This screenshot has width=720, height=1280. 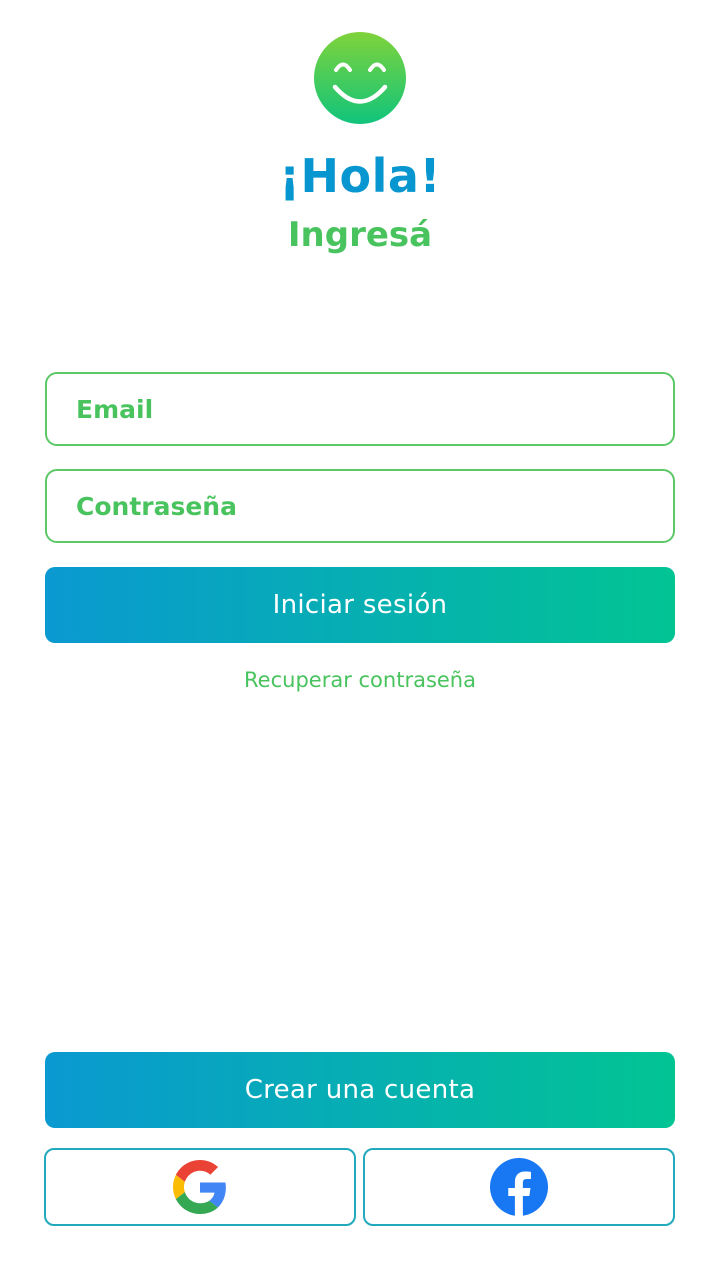 I want to click on create-account-button-label: Crear una cuenta, so click(x=360, y=1090).